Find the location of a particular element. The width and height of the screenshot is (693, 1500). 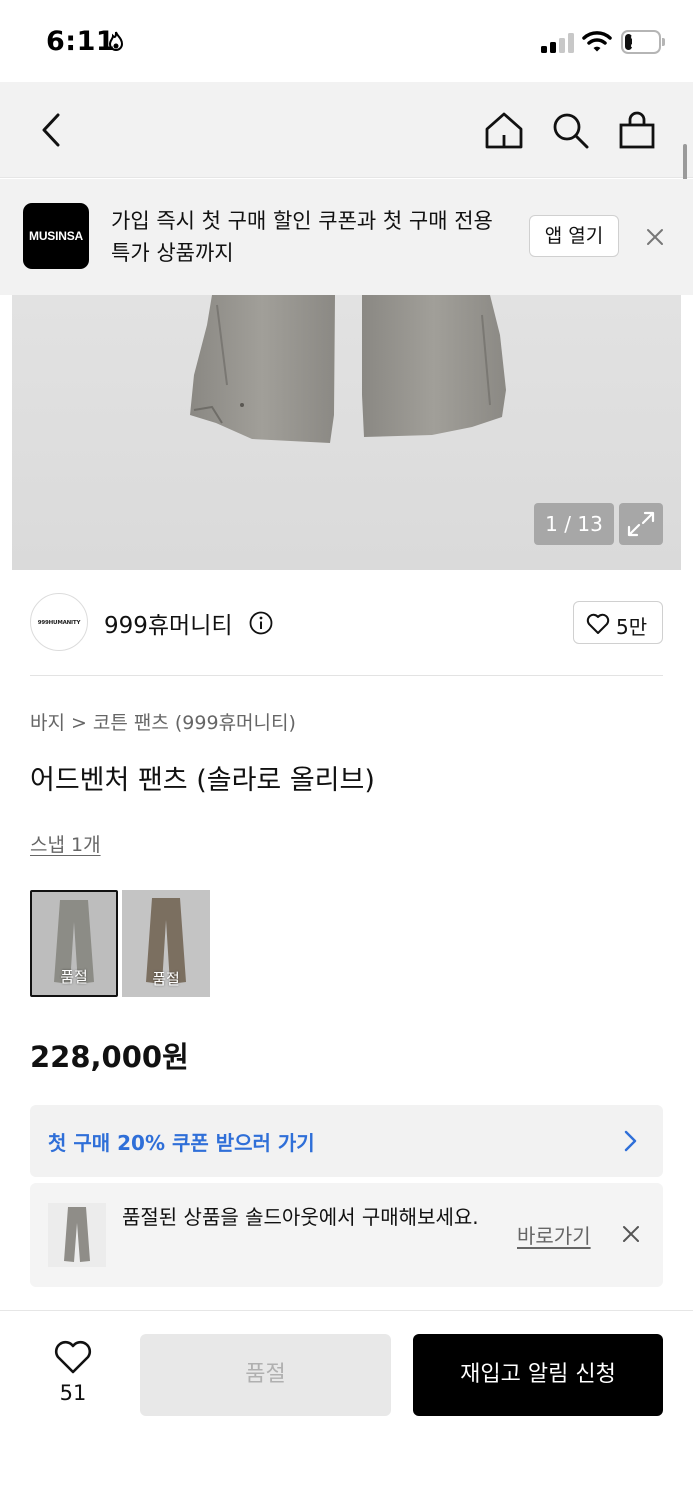

banner-message: 가입 즉시 첫 구매 할인 쿠폰과 첫 구매 전용 특가 상품까지 is located at coordinates (302, 237).